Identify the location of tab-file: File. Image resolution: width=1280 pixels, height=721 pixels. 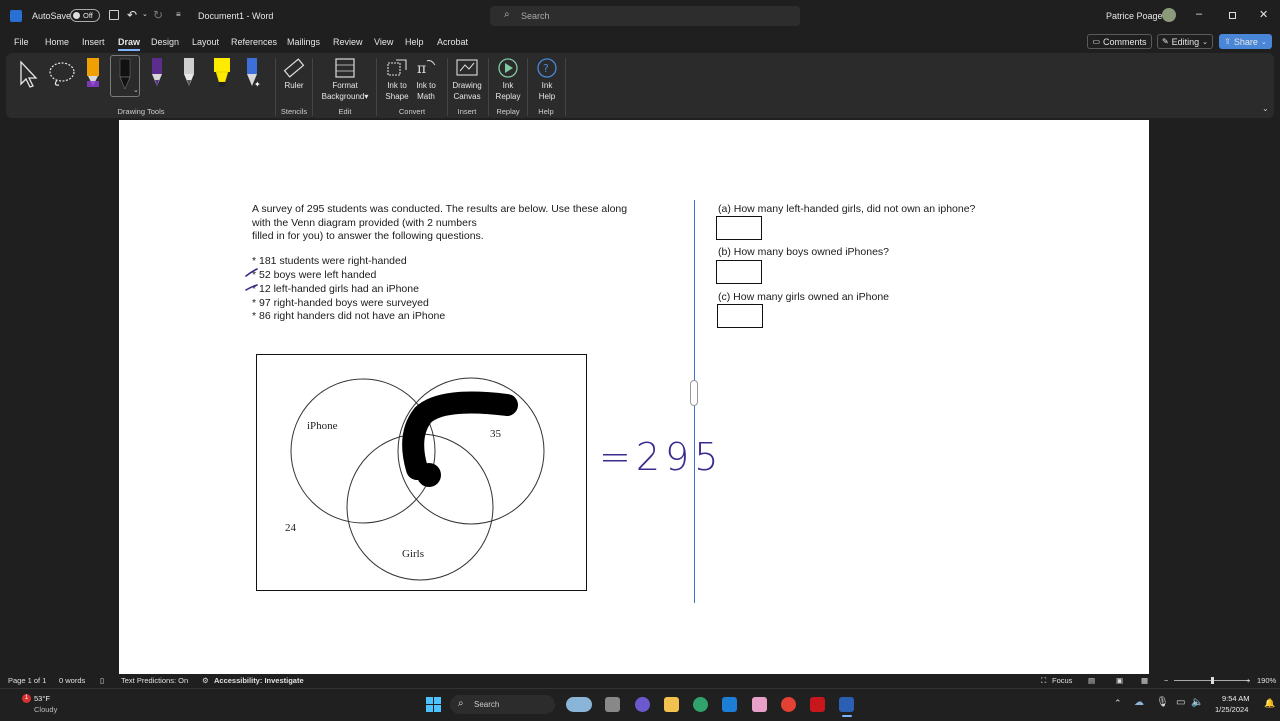
(21, 42).